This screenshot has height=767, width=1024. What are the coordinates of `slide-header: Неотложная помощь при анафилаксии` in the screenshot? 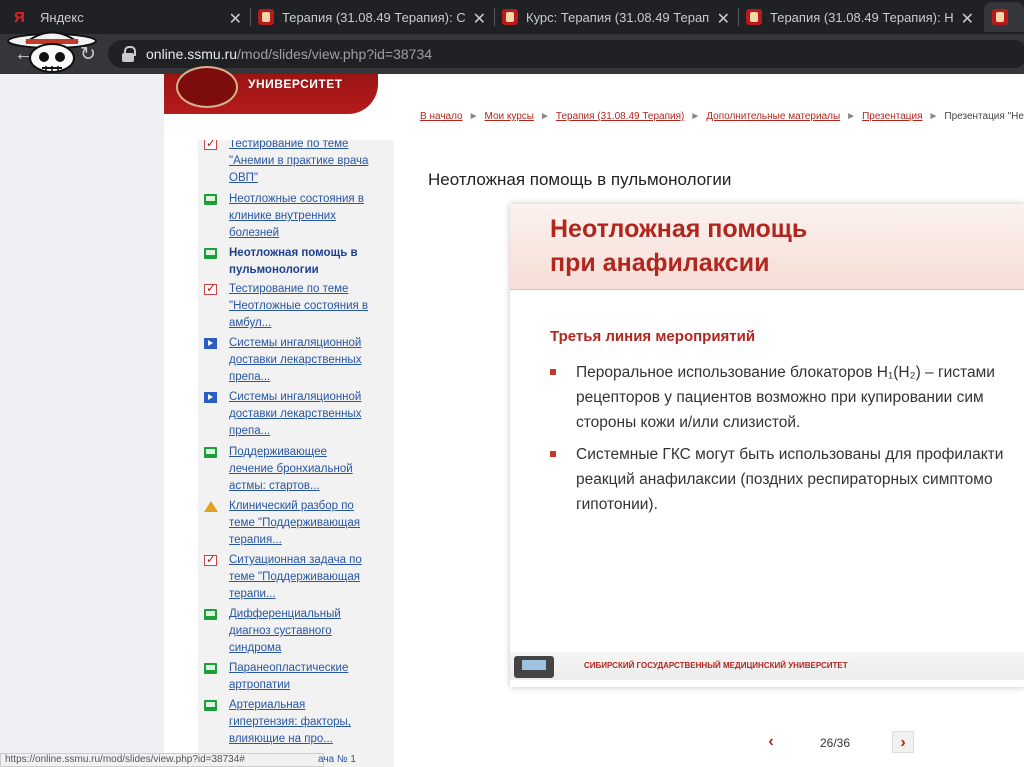 It's located at (767, 247).